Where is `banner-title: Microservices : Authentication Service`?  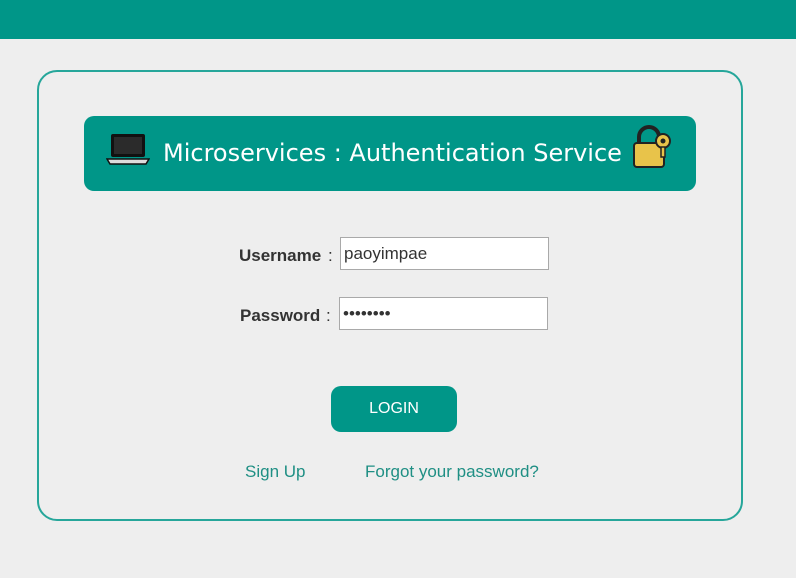
banner-title: Microservices : Authentication Service is located at coordinates (392, 153).